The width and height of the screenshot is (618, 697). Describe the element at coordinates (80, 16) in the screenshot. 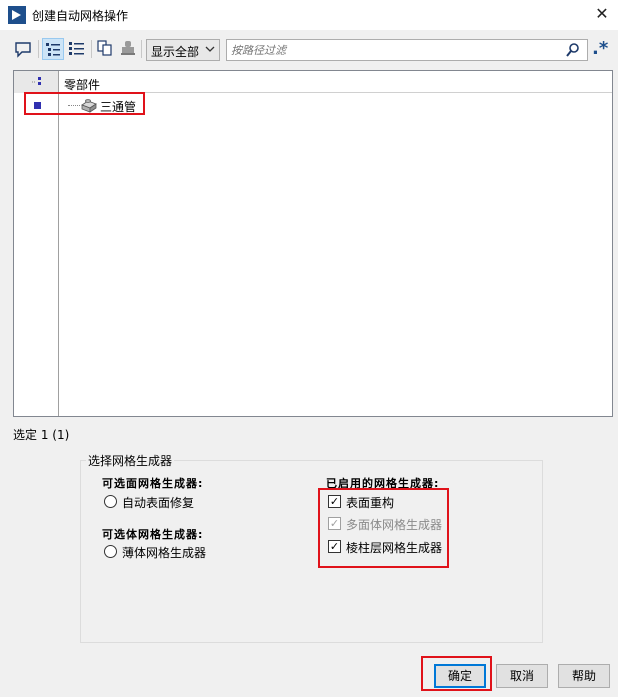

I see `window-title: 创建自动网格操作` at that location.